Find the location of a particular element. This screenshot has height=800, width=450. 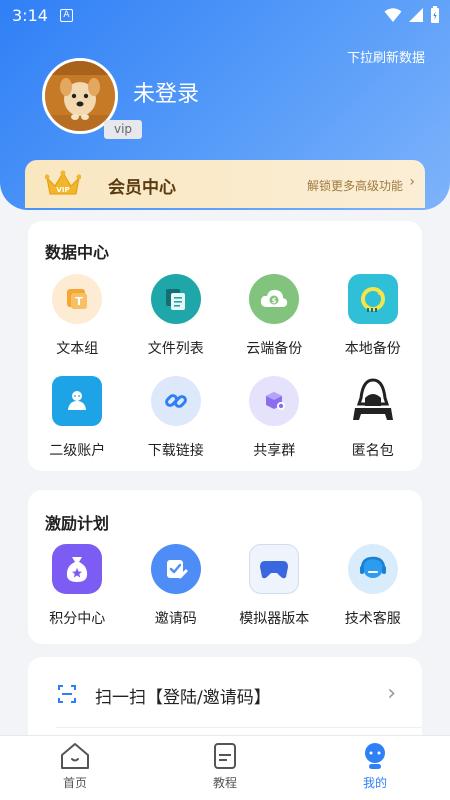

grid-item-file-list: 文件列表 is located at coordinates (176, 316).